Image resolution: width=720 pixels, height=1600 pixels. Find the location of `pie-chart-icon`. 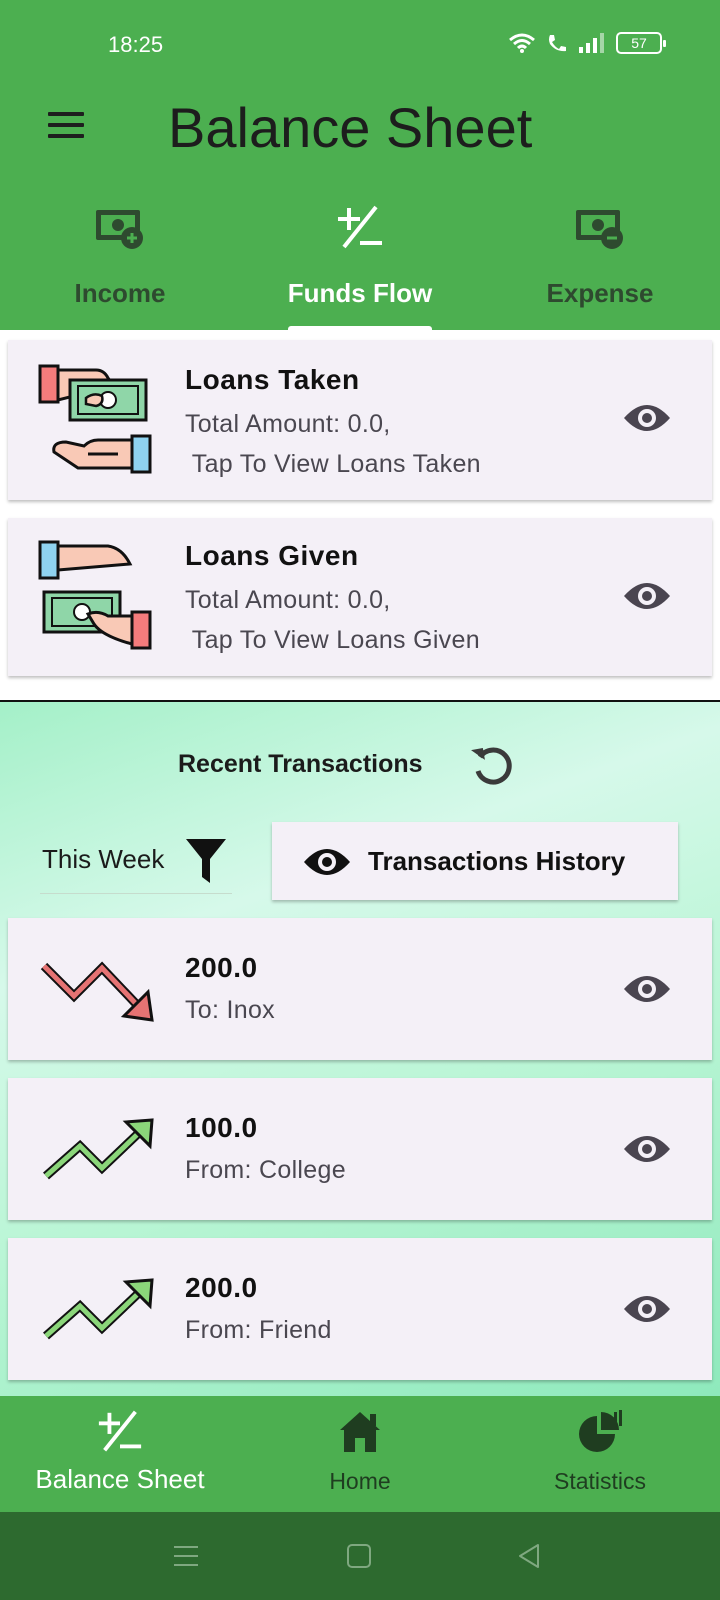

pie-chart-icon is located at coordinates (600, 1431).